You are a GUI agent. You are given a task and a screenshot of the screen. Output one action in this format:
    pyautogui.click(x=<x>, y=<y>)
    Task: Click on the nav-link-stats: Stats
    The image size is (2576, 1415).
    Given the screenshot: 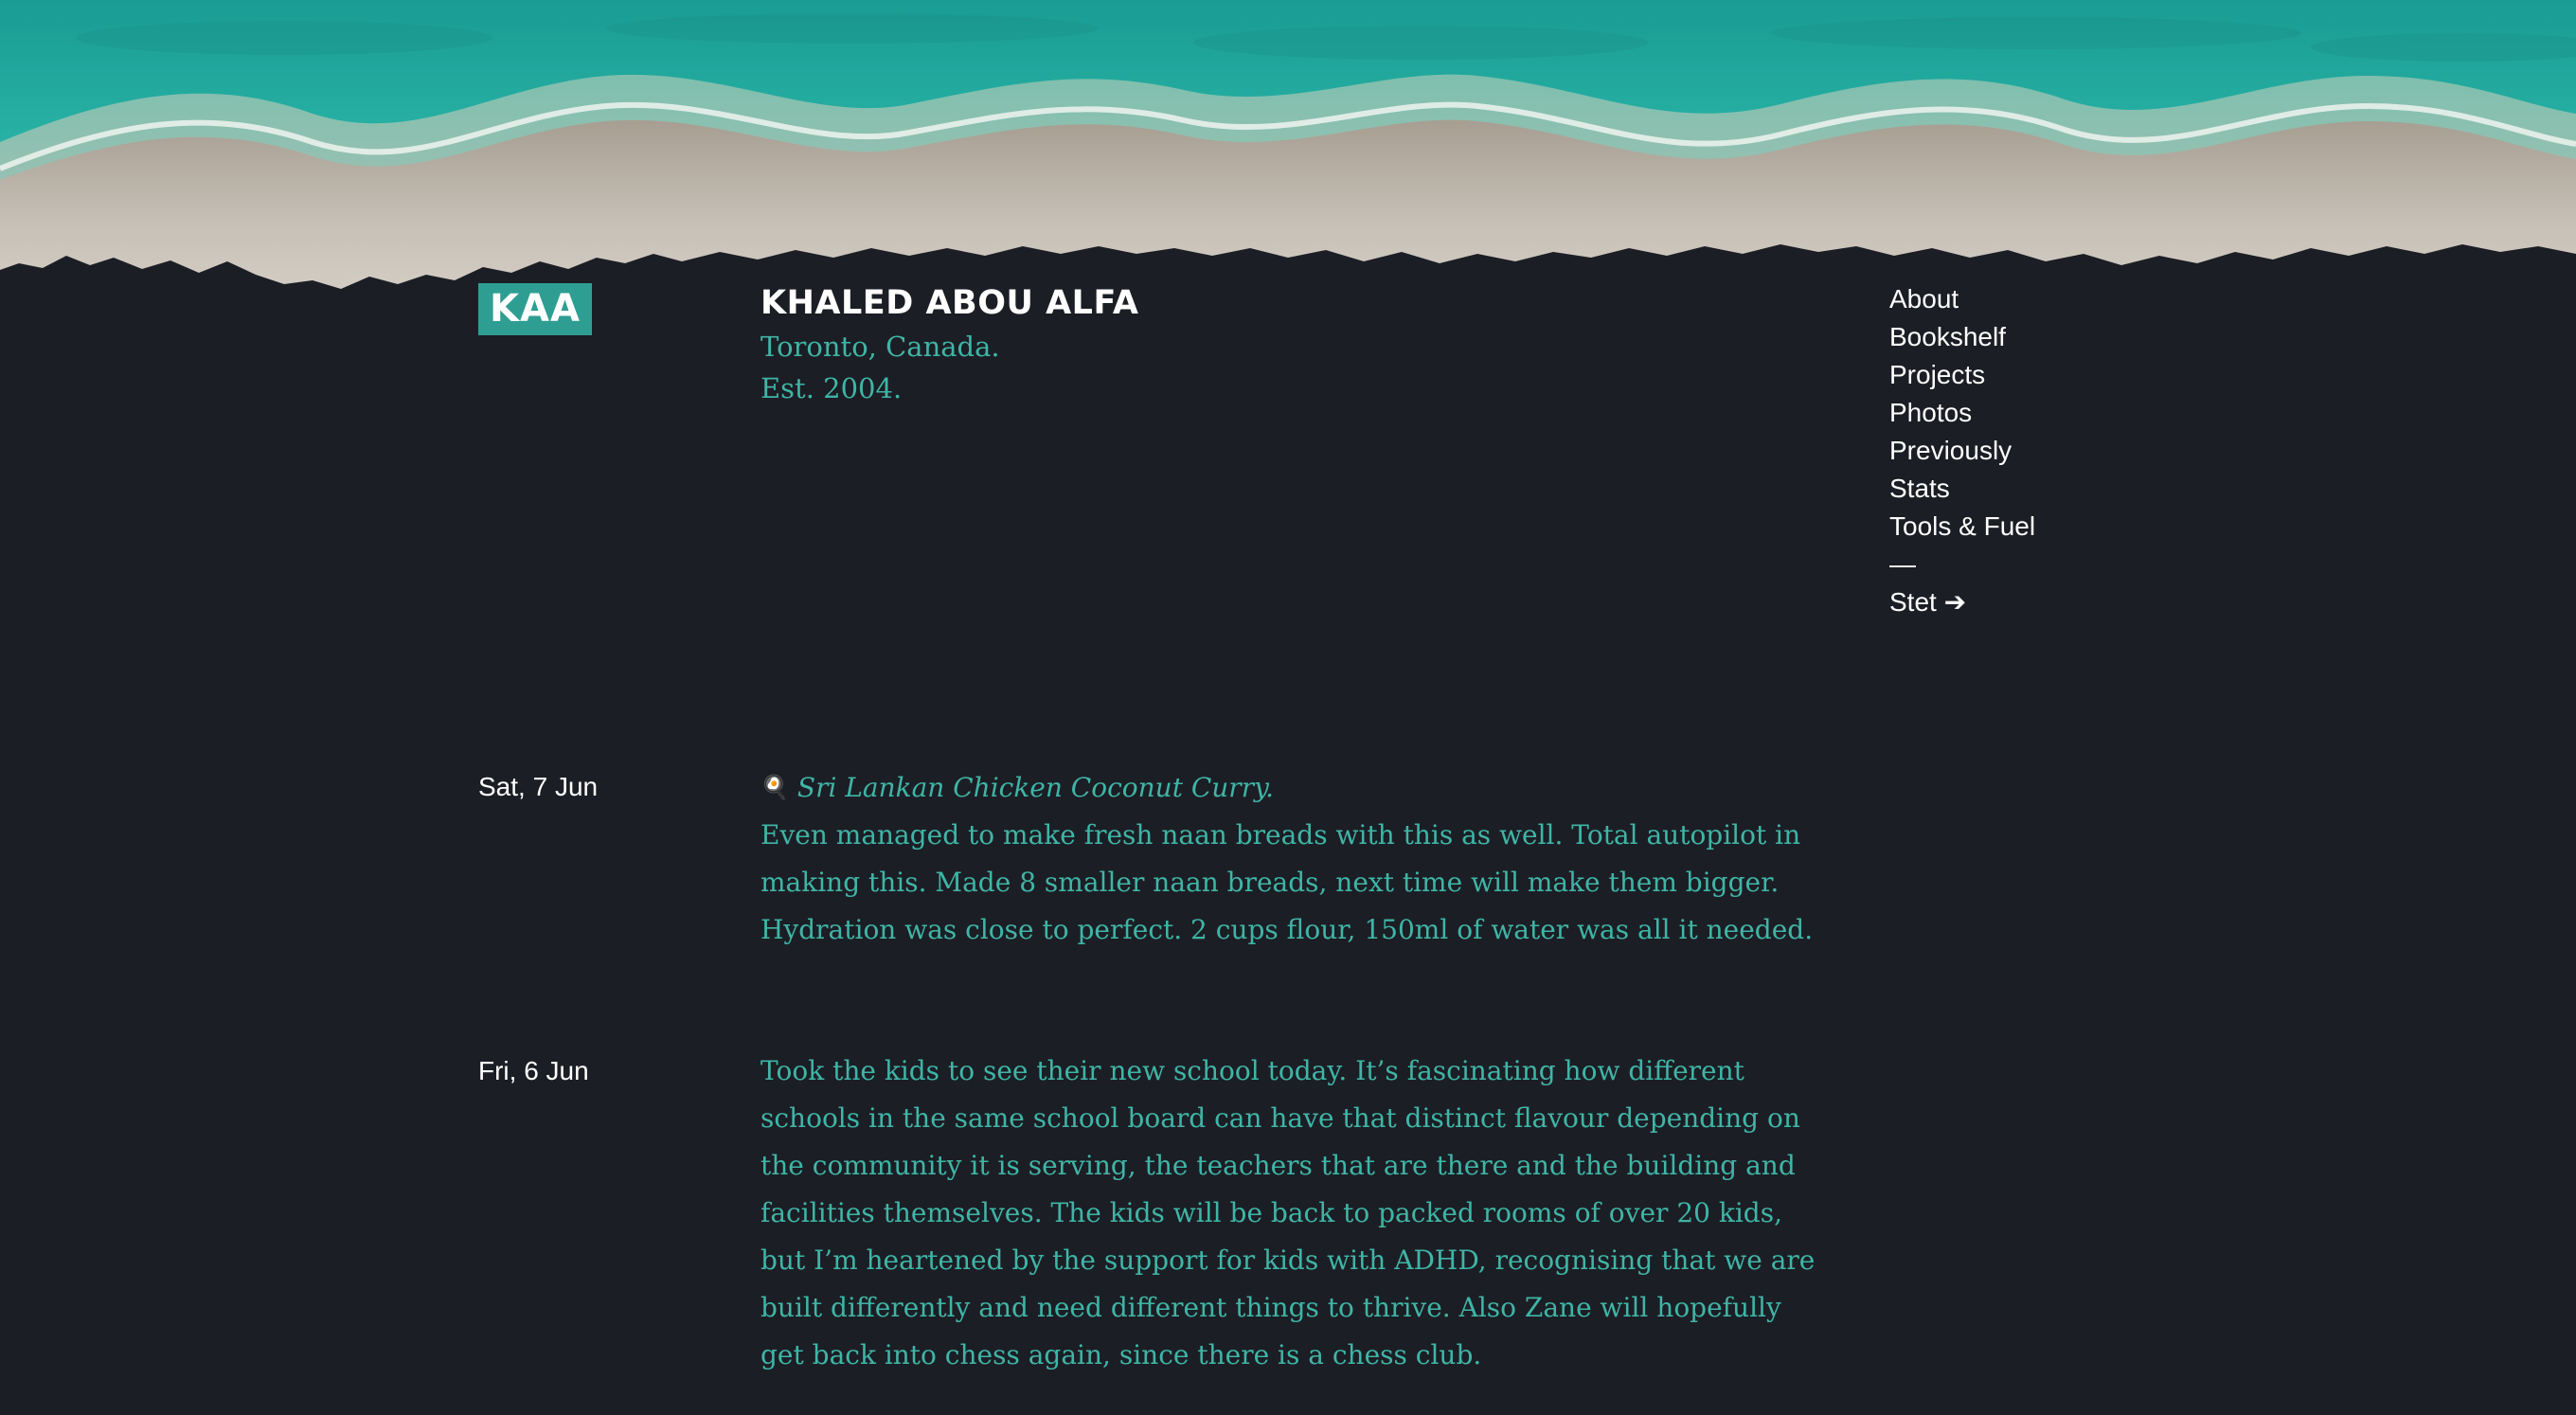 What is the action you would take?
    pyautogui.click(x=1919, y=488)
    